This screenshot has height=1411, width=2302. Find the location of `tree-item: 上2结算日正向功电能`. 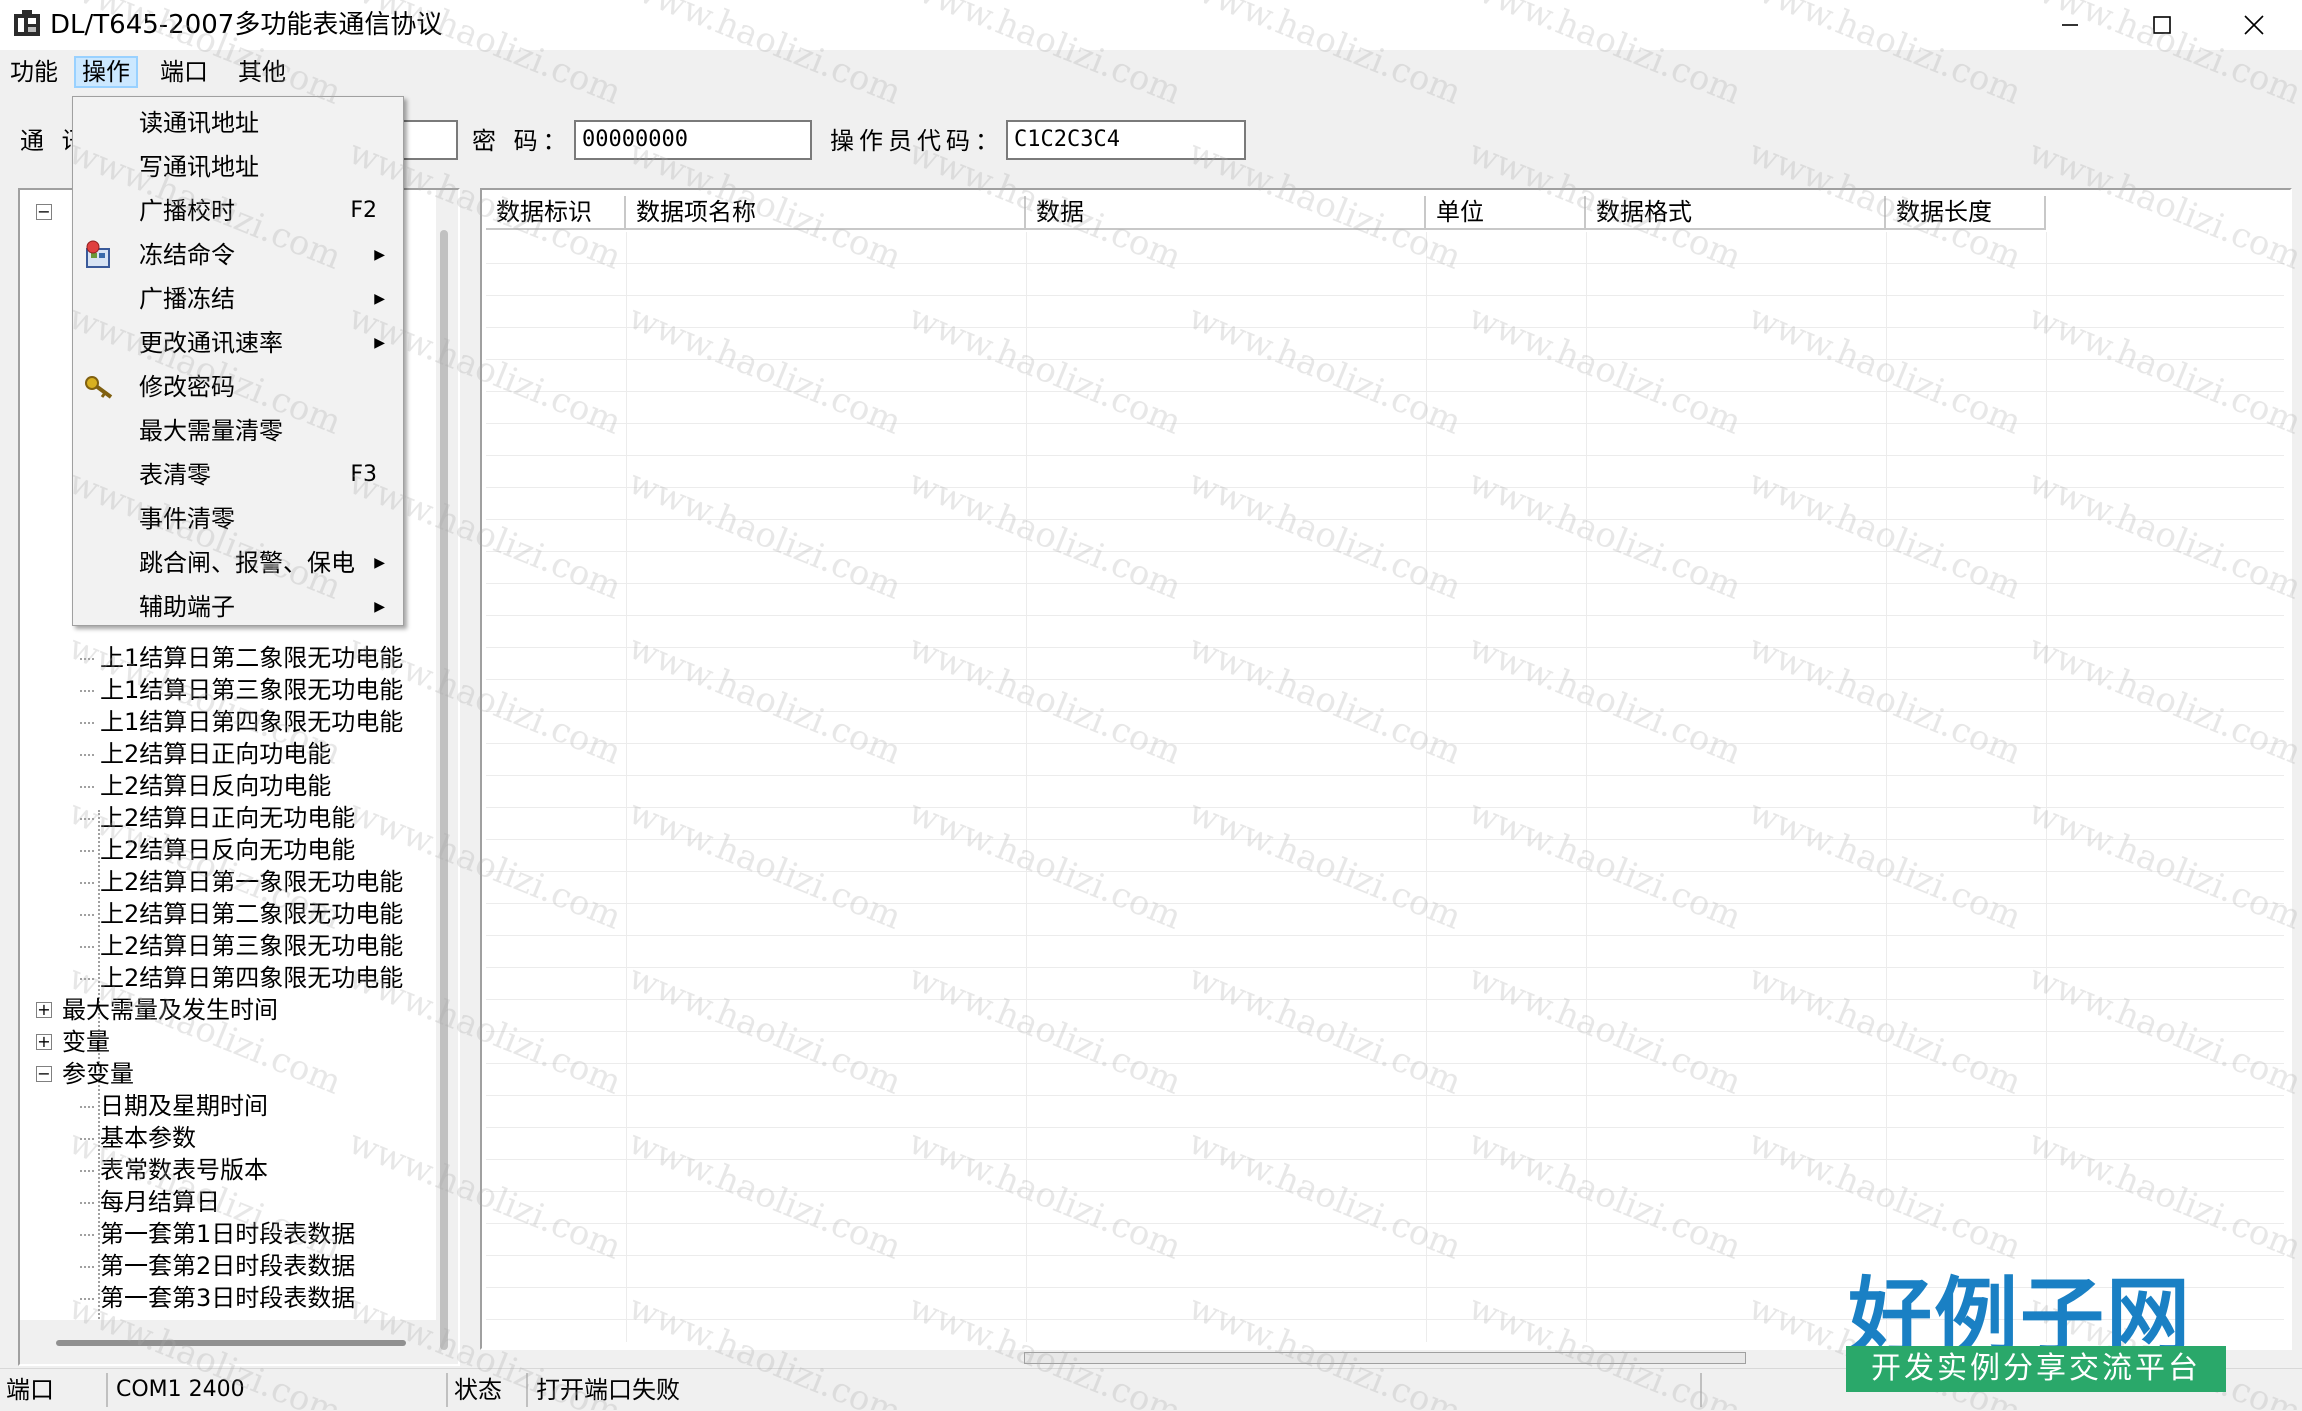

tree-item: 上2结算日正向功电能 is located at coordinates (215, 754).